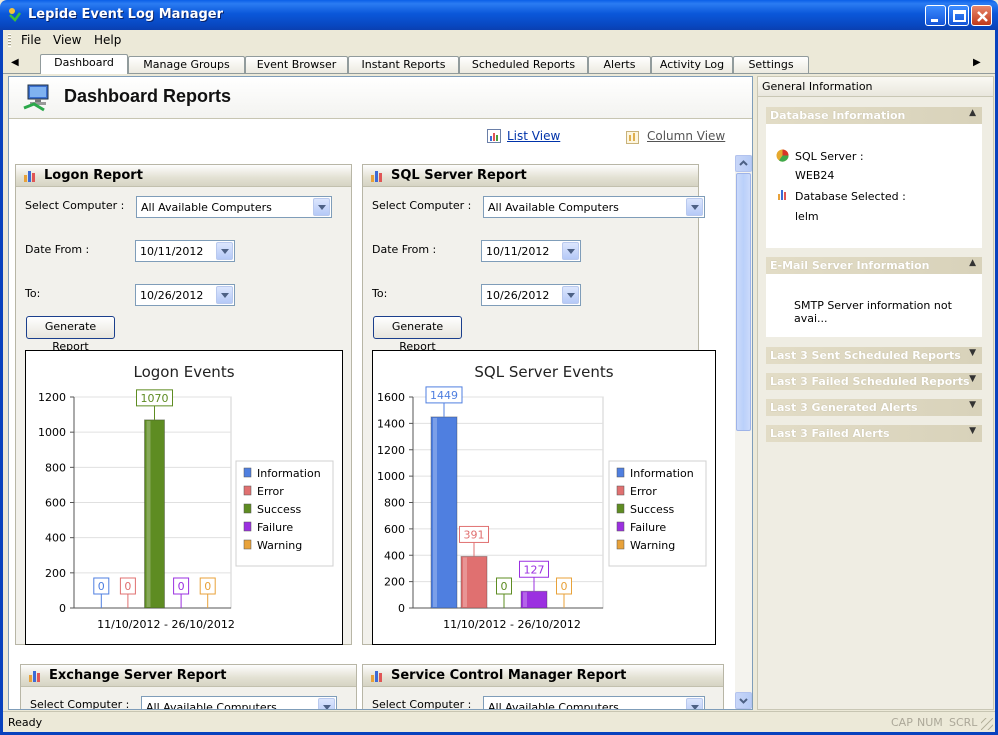 Image resolution: width=998 pixels, height=735 pixels. What do you see at coordinates (935, 15) in the screenshot?
I see `minimize-button` at bounding box center [935, 15].